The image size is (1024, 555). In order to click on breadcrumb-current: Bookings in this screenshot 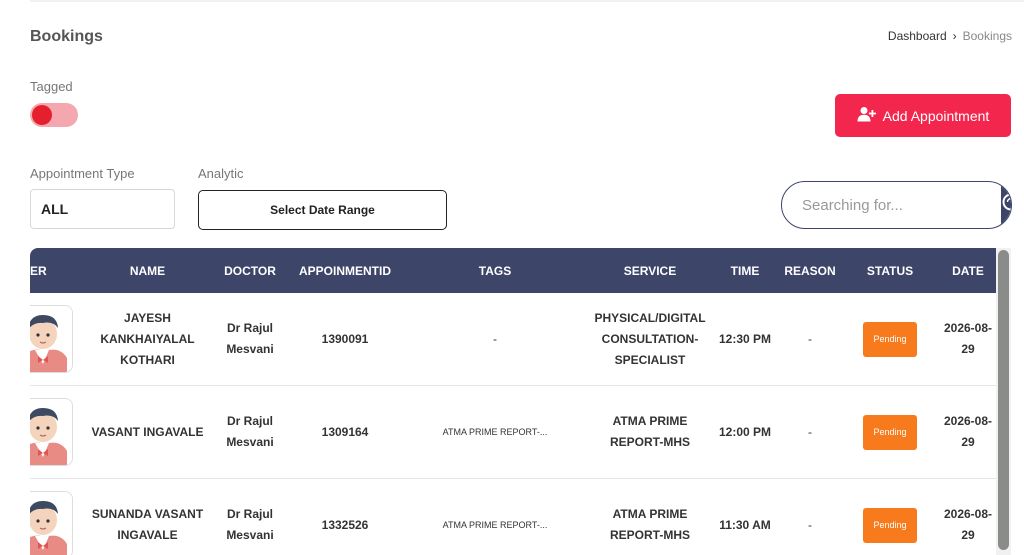, I will do `click(987, 36)`.